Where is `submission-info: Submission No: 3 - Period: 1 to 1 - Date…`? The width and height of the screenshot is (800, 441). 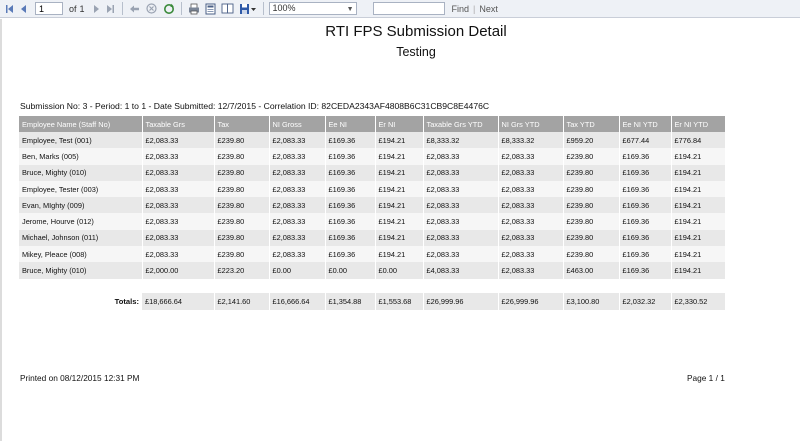 submission-info: Submission No: 3 - Period: 1 to 1 - Date… is located at coordinates (255, 106).